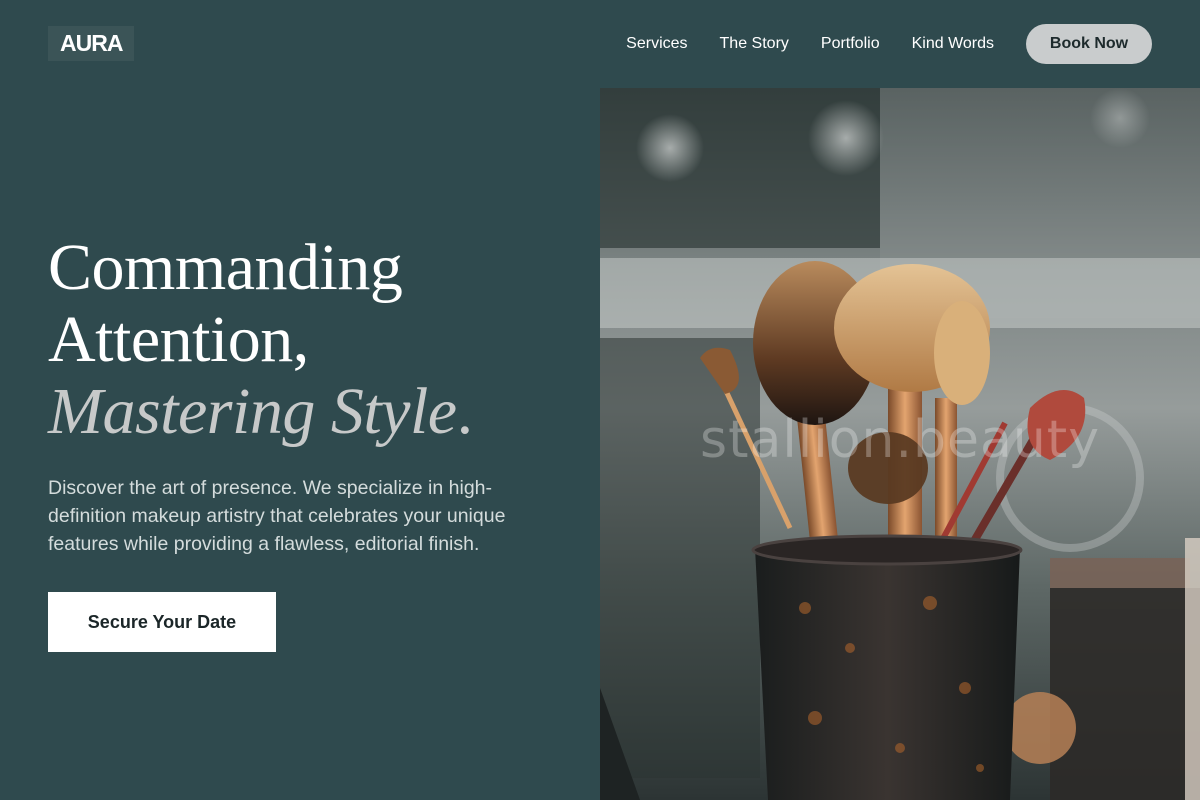  I want to click on hero-headline: Commanding Attention, Mastering Style., so click(308, 340).